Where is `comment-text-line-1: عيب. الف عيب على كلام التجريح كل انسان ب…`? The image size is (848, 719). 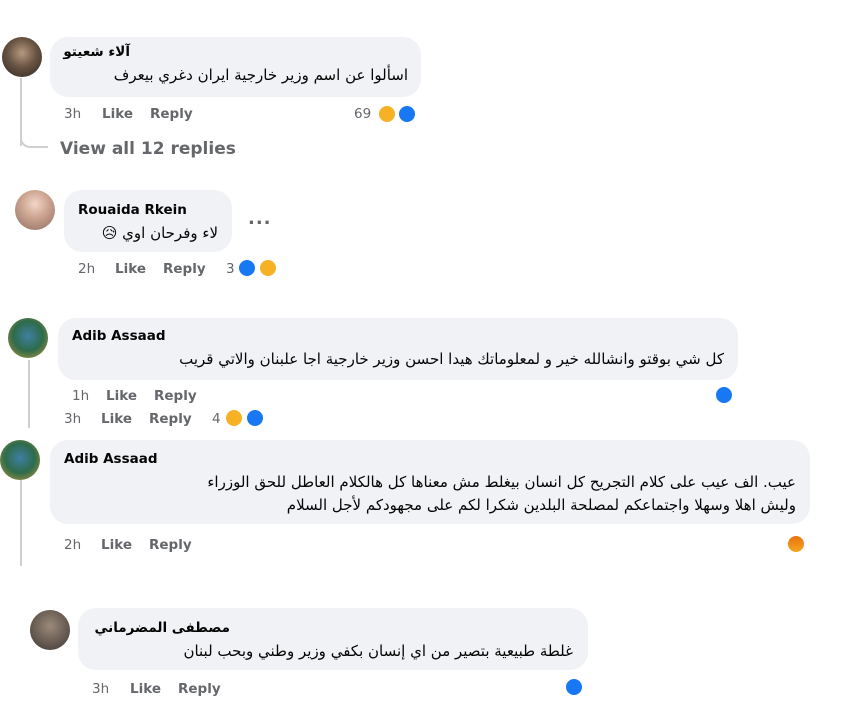 comment-text-line-1: عيب. الف عيب على كلام التجريح كل انسان ب… is located at coordinates (501, 482).